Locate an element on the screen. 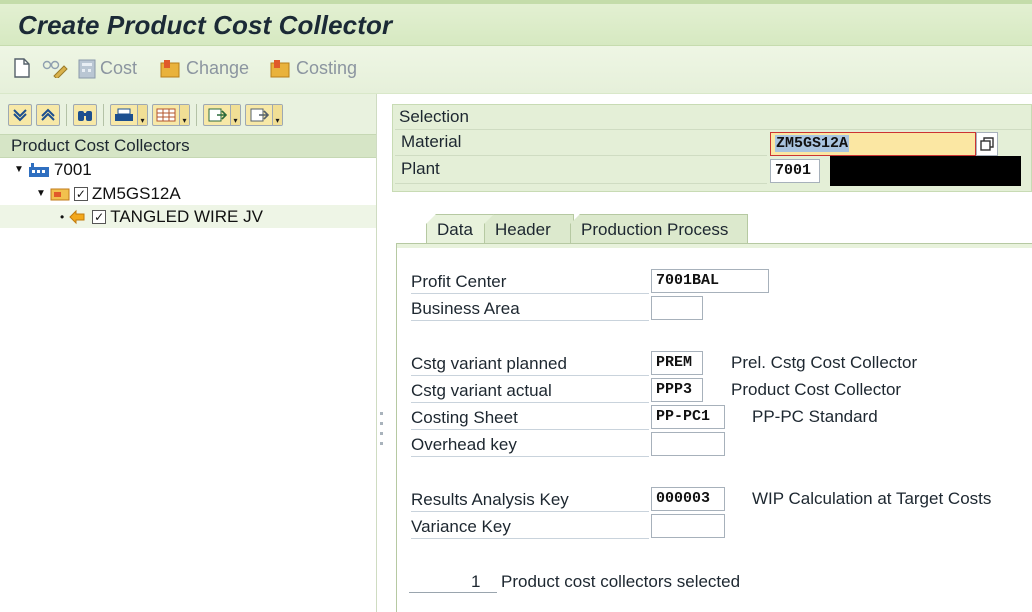  redacted-plant-description is located at coordinates (925, 171).